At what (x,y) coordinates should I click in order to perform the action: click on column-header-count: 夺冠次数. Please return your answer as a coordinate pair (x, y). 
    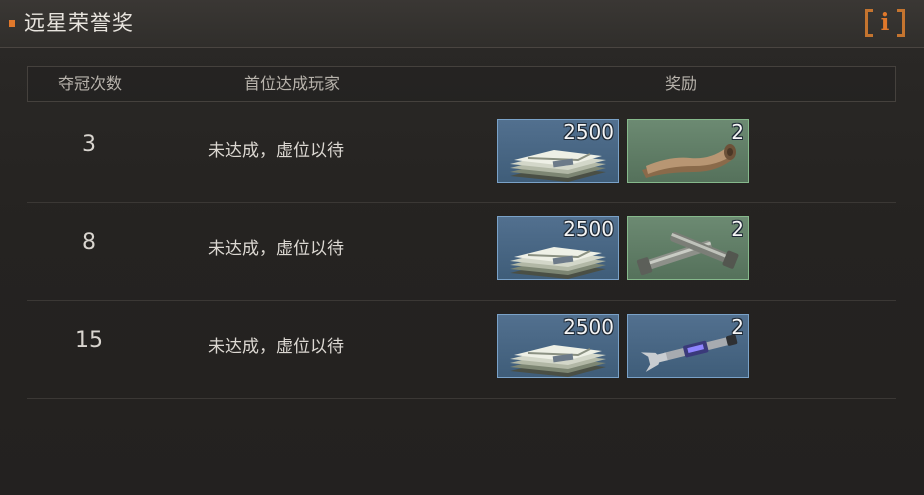
    Looking at the image, I should click on (89, 83).